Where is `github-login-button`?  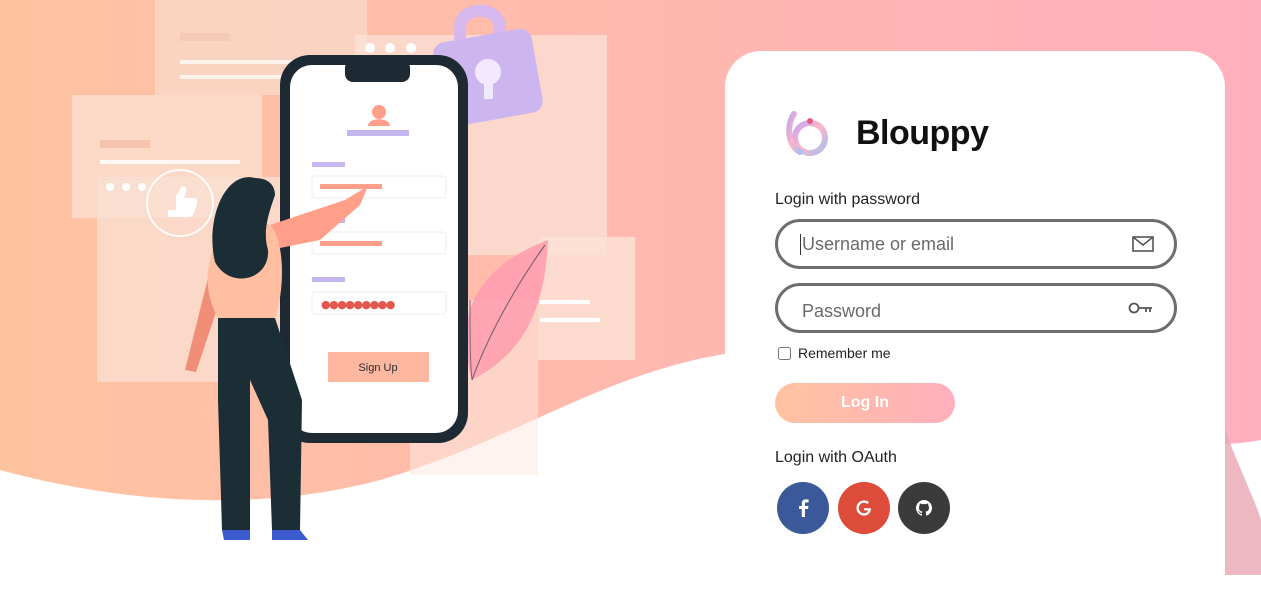 github-login-button is located at coordinates (924, 508).